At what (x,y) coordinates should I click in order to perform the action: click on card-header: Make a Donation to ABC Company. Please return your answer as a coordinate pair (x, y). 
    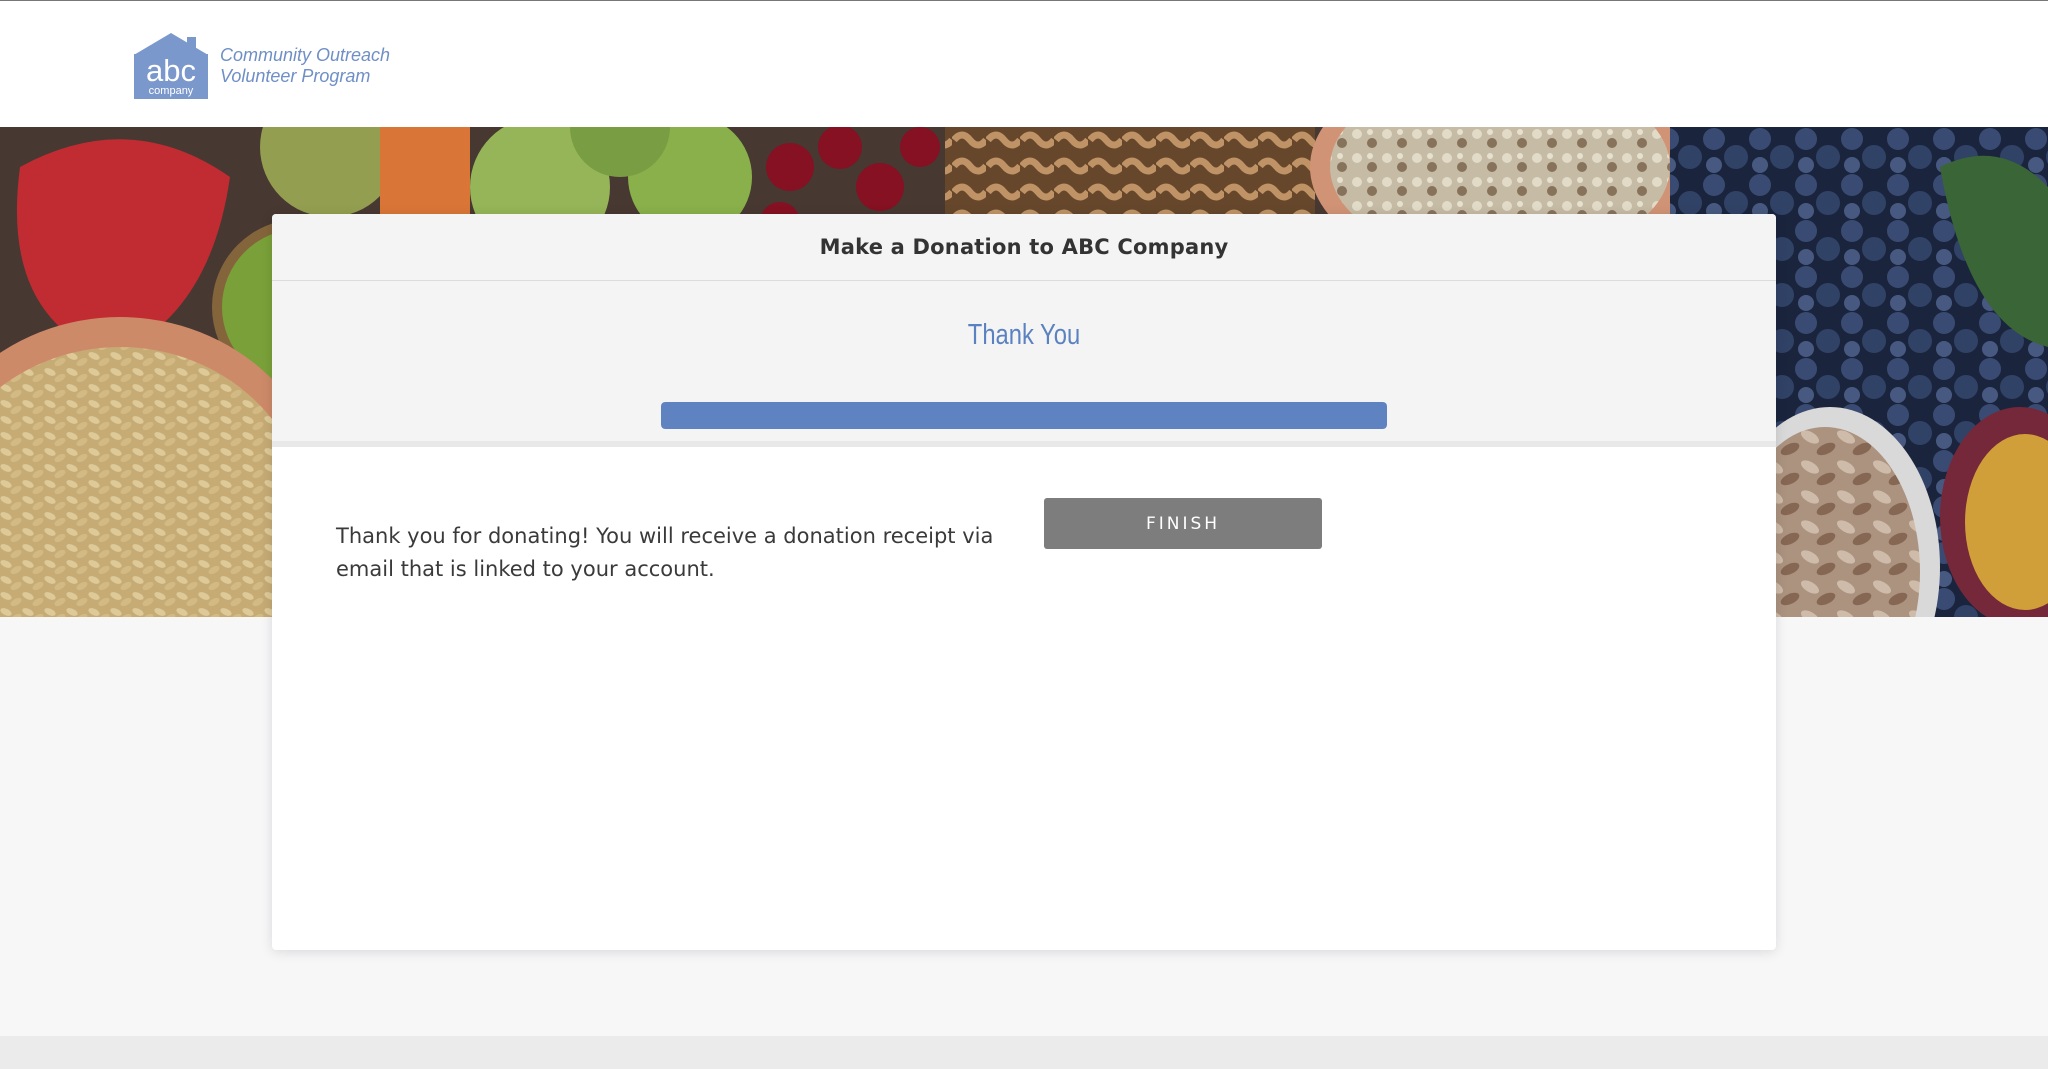
    Looking at the image, I should click on (1024, 247).